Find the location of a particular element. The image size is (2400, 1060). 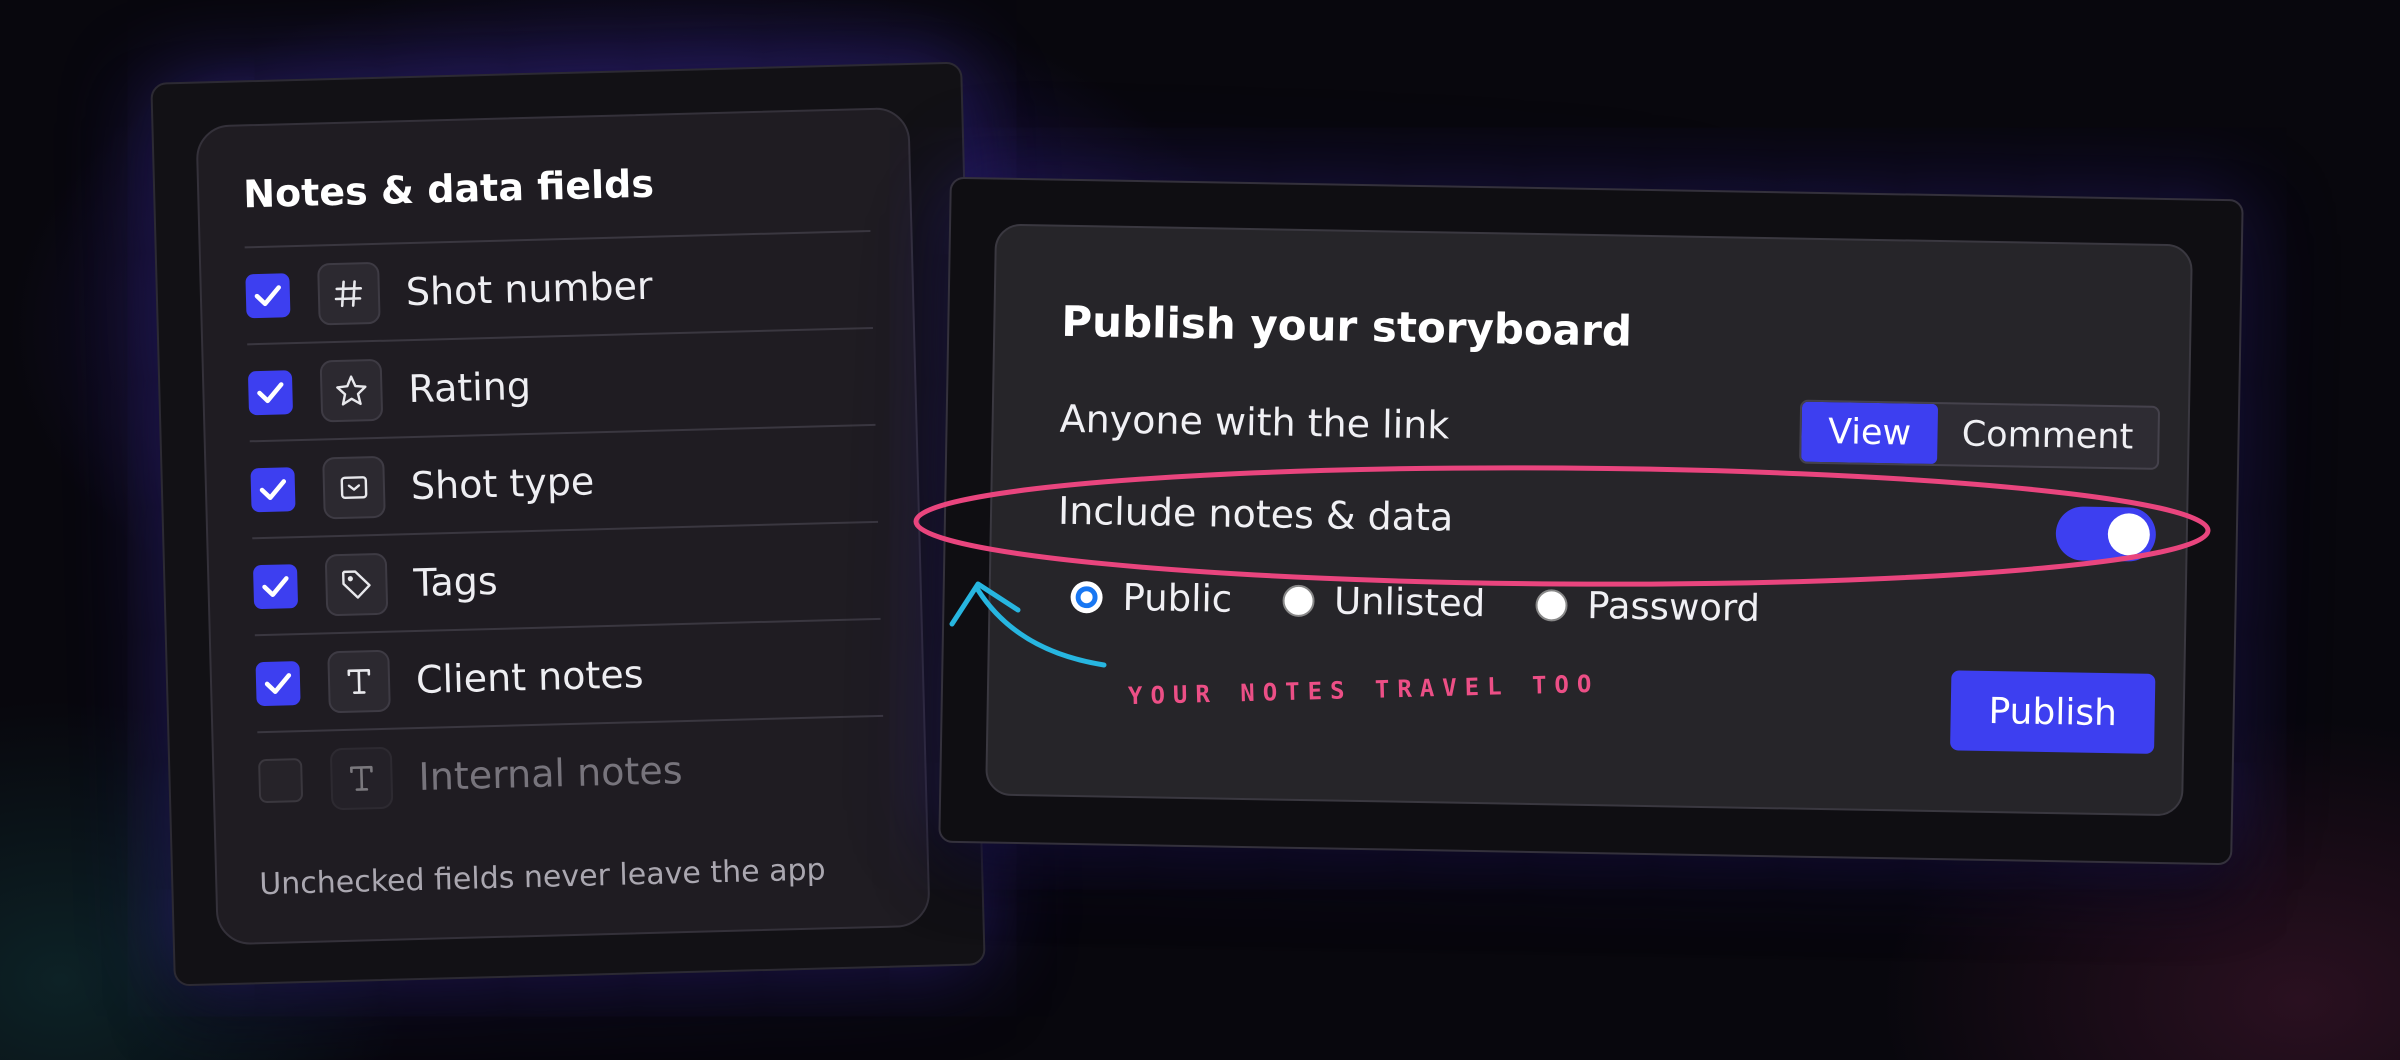

annotation-overlay is located at coordinates (1562, 566).